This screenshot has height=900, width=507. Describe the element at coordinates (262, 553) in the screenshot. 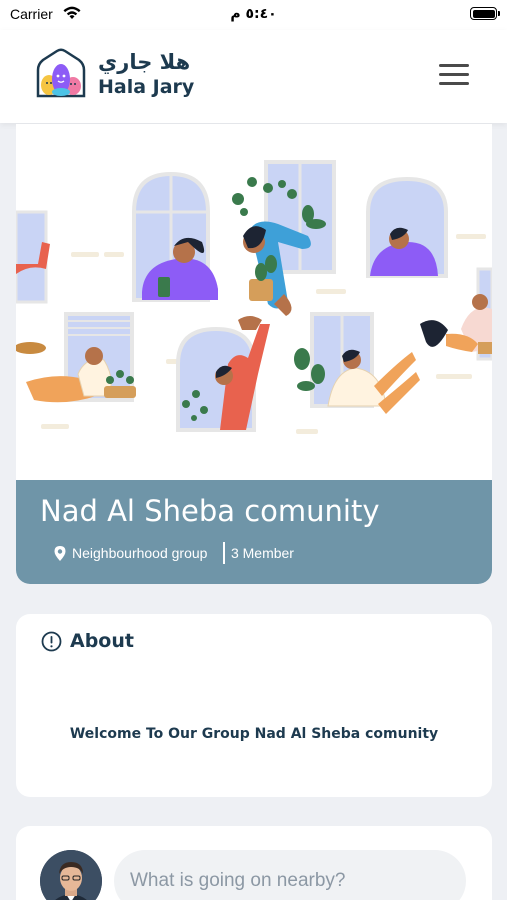

I see `member-count: 3 Member` at that location.